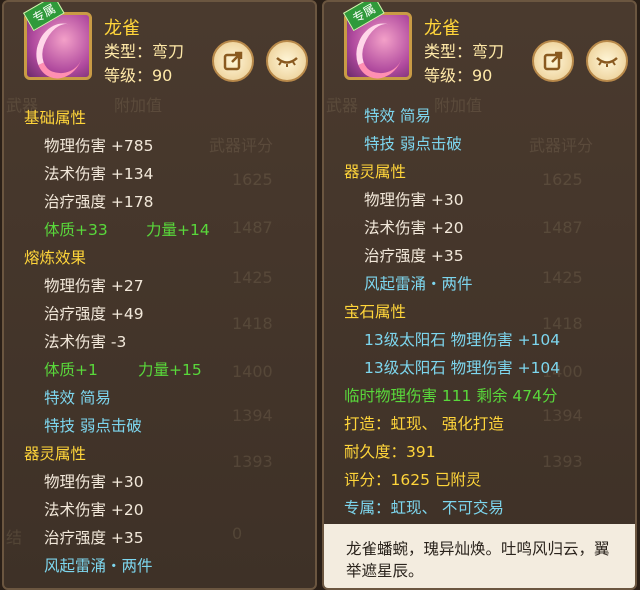 This screenshot has width=640, height=590. I want to click on bg-score-r2: 1487, so click(562, 227).